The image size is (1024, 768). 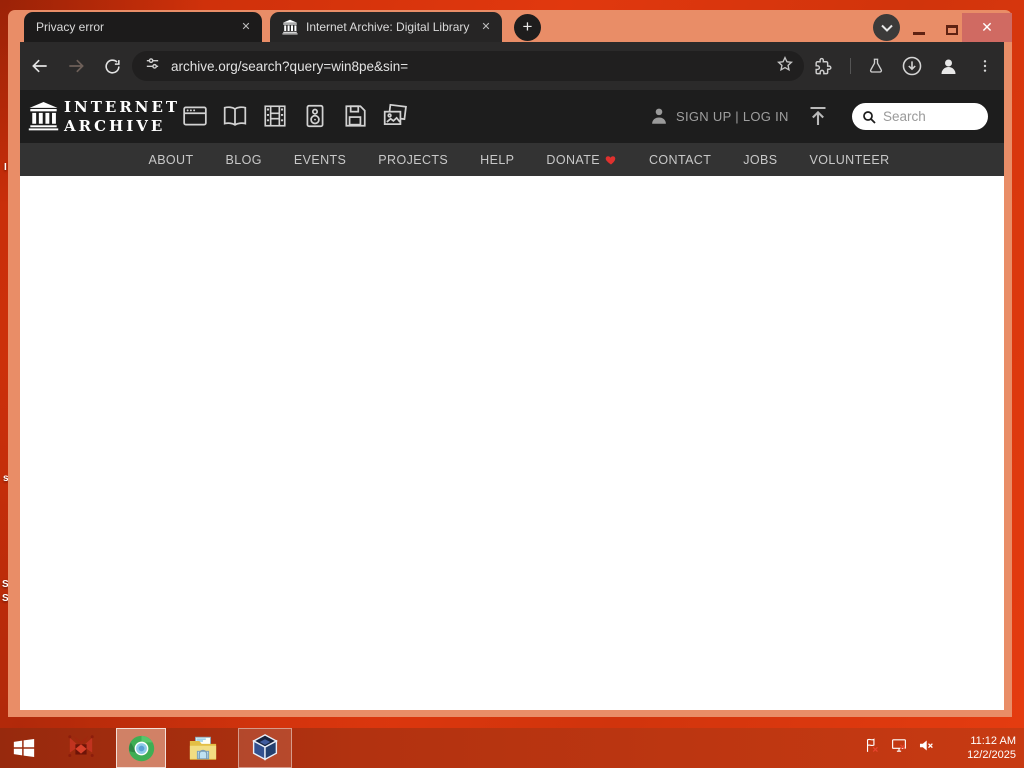 I want to click on start-button, so click(x=24, y=748).